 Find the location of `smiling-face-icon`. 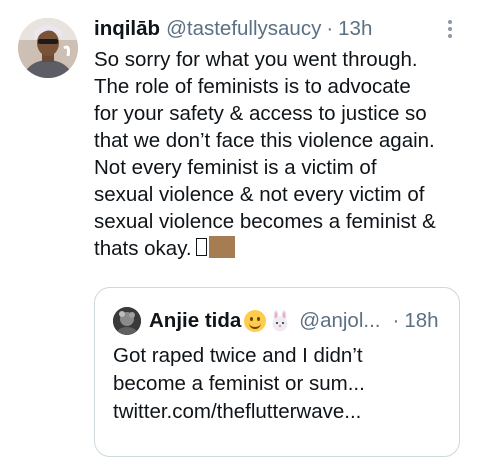

smiling-face-icon is located at coordinates (255, 321).